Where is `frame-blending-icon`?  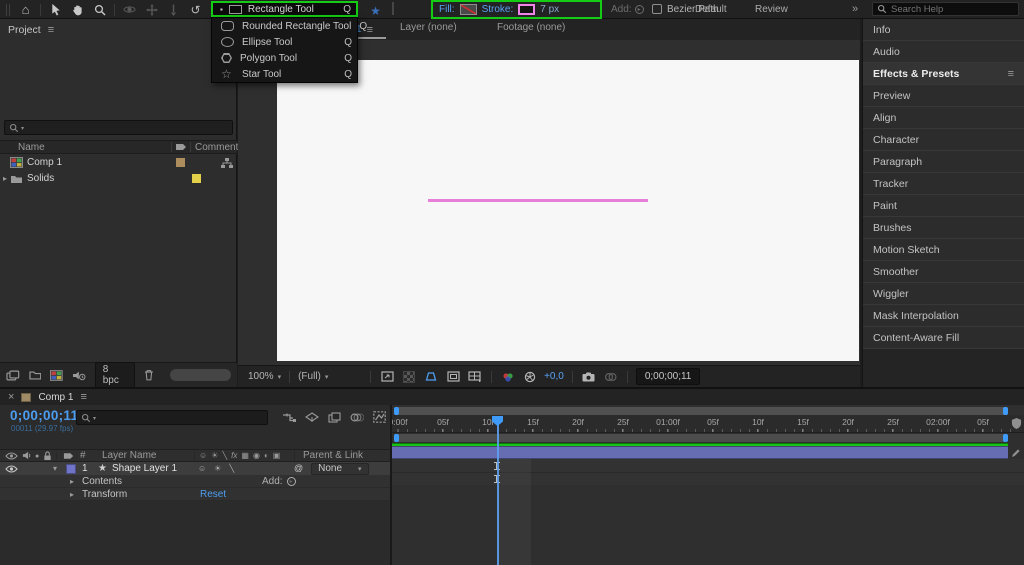 frame-blending-icon is located at coordinates (334, 417).